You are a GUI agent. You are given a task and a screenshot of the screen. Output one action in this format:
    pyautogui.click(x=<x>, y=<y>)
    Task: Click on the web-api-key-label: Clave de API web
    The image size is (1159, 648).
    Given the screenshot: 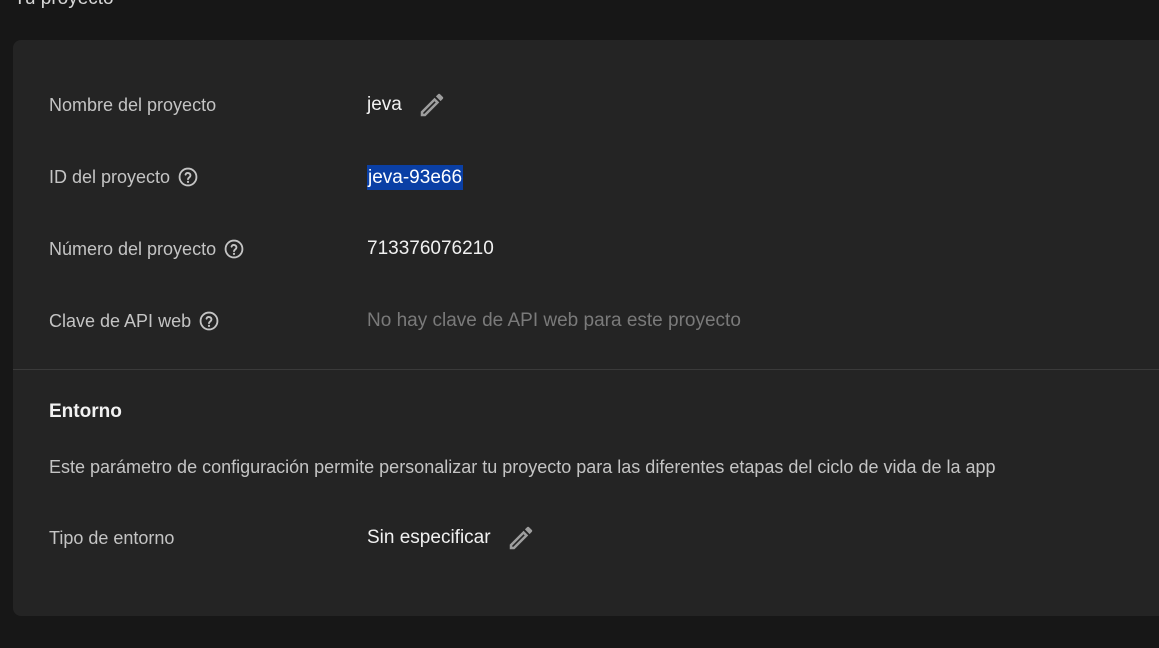 What is the action you would take?
    pyautogui.click(x=120, y=320)
    